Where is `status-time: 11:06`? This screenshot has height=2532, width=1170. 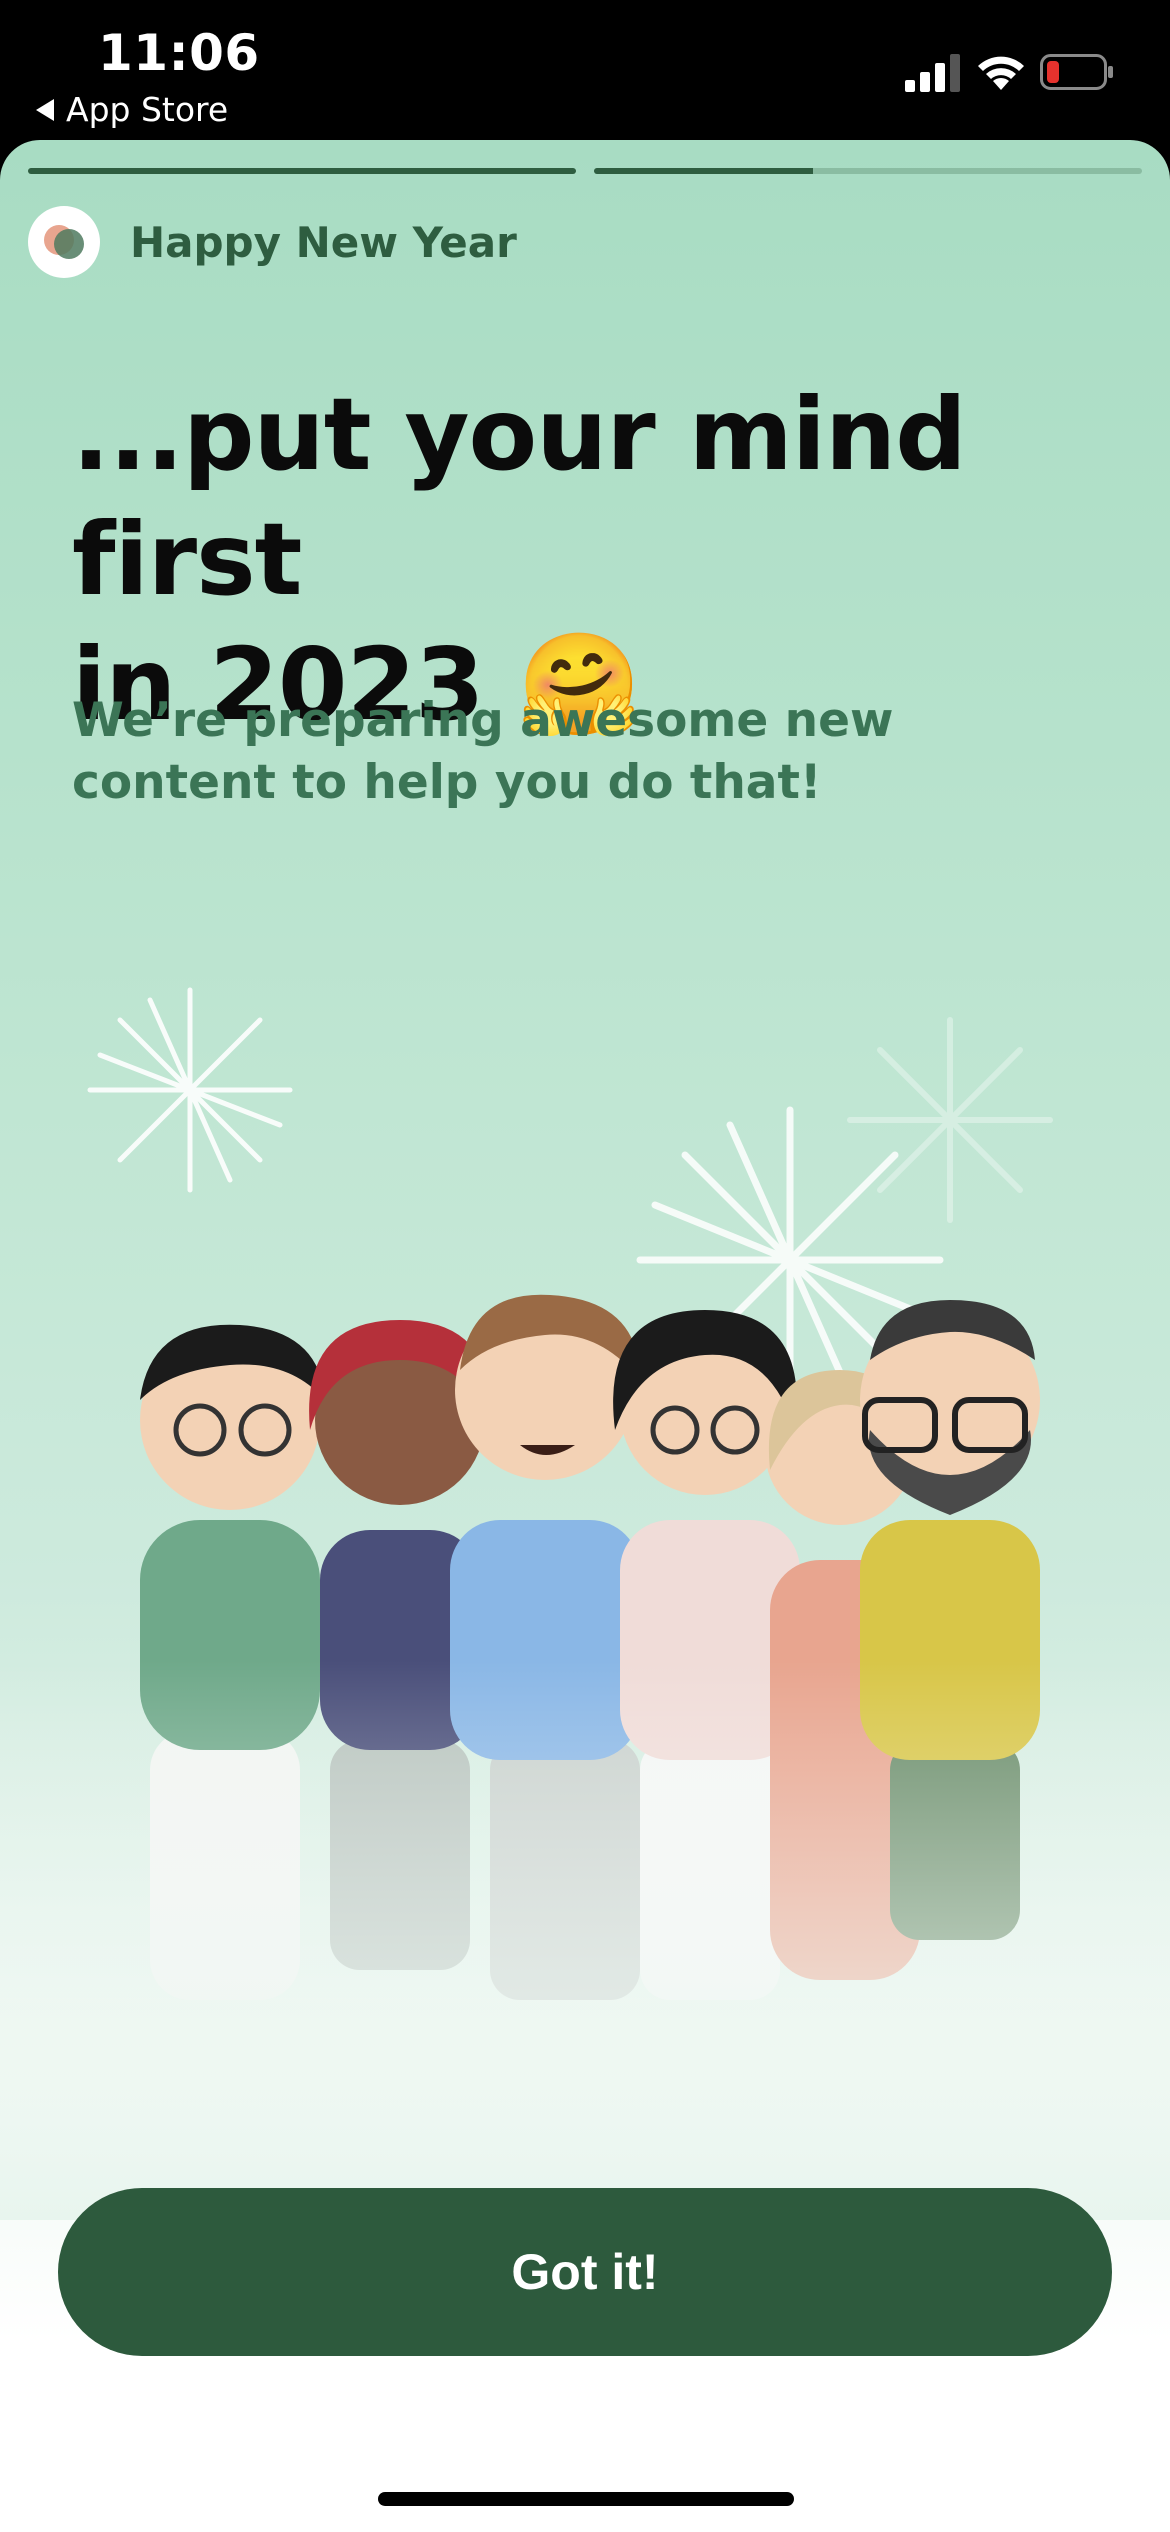
status-time: 11:06 is located at coordinates (179, 53).